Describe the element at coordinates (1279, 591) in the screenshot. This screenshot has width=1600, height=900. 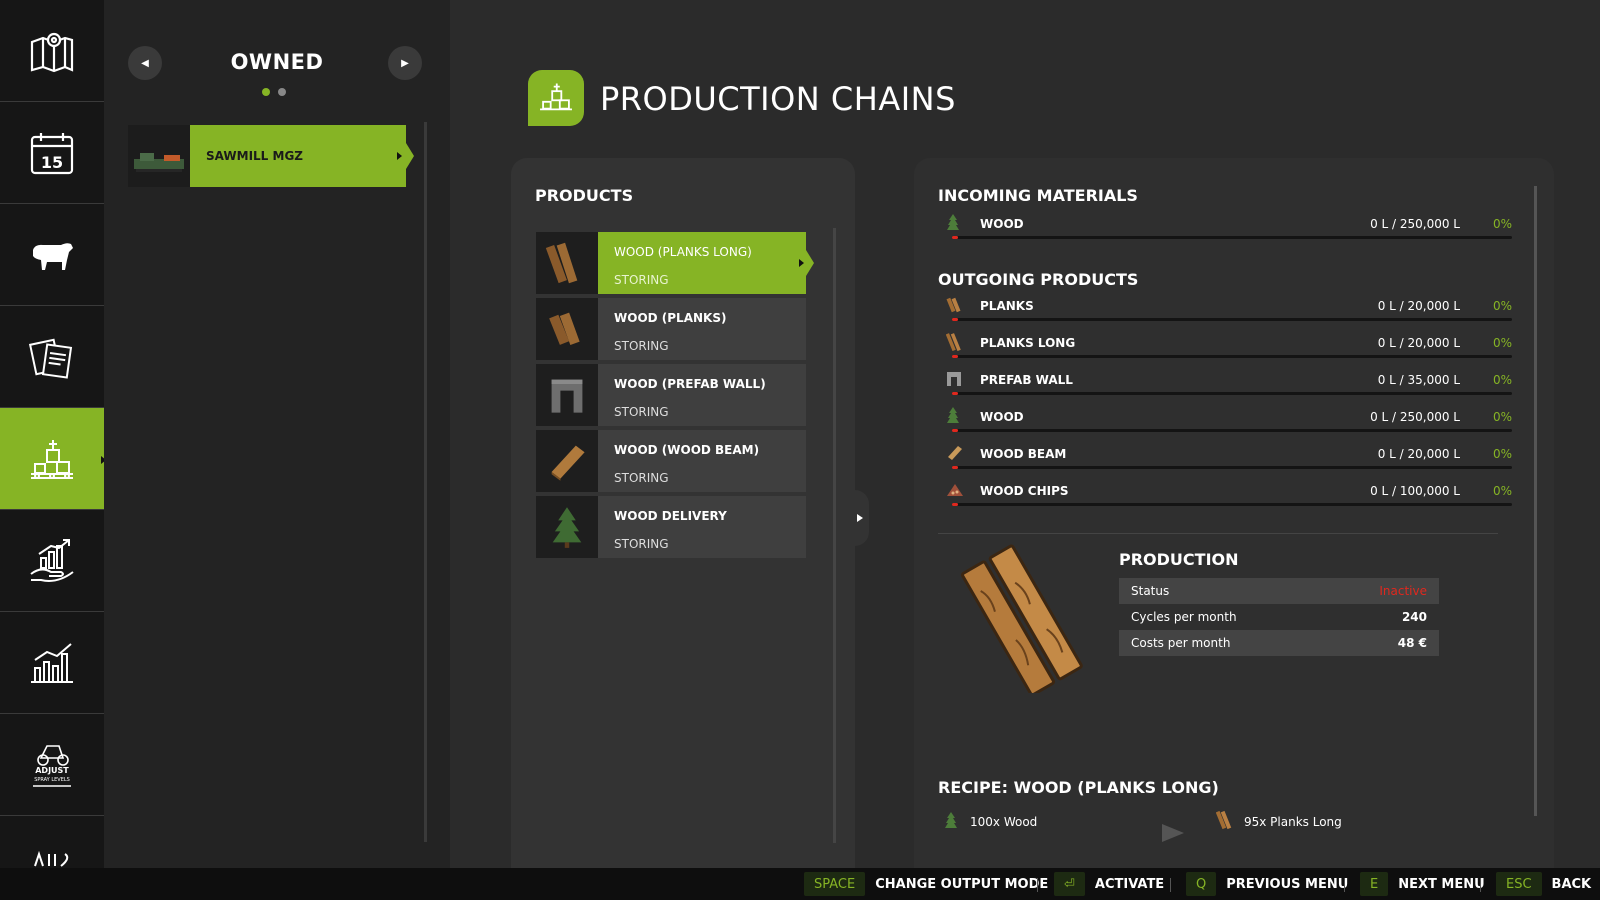
I see `production-row-status: Status Inactive` at that location.